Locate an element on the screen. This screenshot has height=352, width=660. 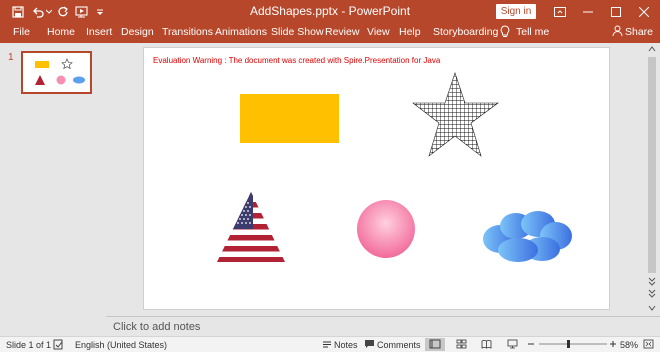
reading-view-icon is located at coordinates (486, 345).